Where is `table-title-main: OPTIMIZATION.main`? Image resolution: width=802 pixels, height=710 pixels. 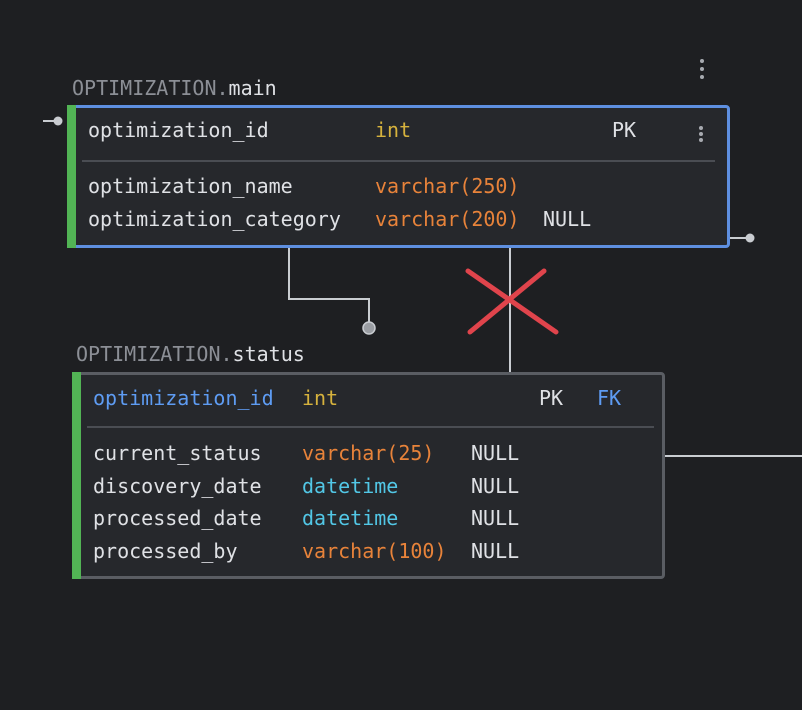 table-title-main: OPTIMIZATION.main is located at coordinates (174, 88).